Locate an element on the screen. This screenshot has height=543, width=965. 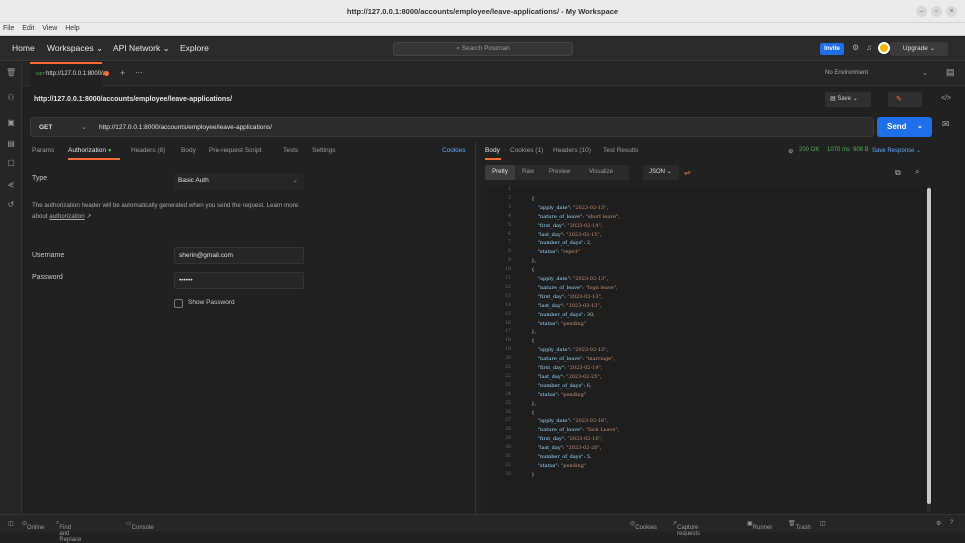
menu-help: Help is located at coordinates (72, 28).